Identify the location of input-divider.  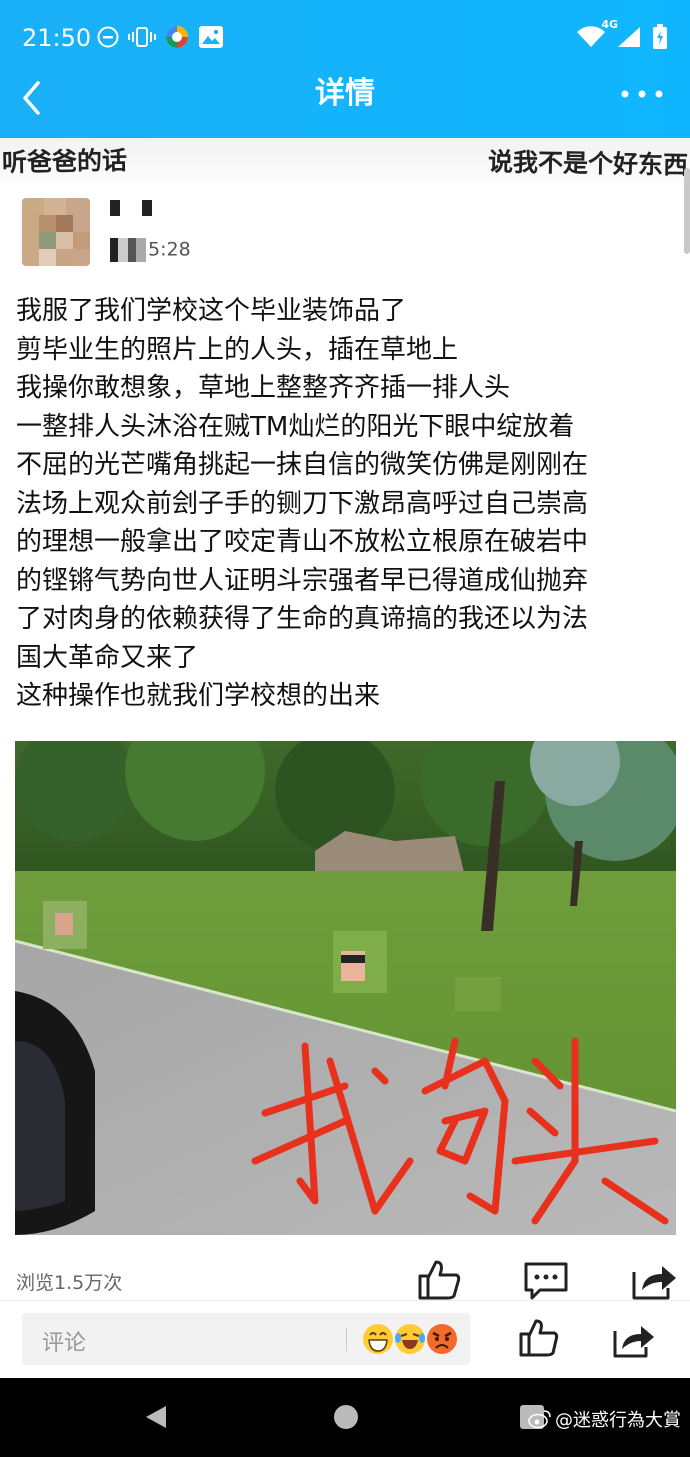
(346, 1339).